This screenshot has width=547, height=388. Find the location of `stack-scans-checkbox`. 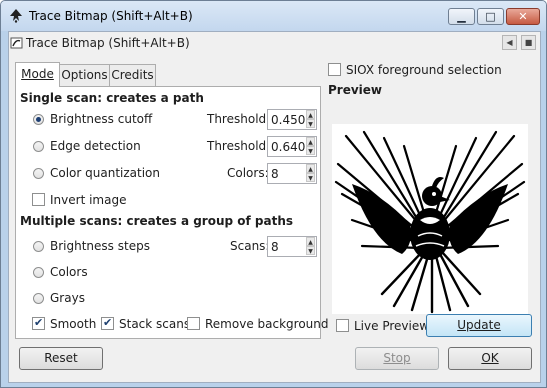

stack-scans-checkbox is located at coordinates (107, 323).